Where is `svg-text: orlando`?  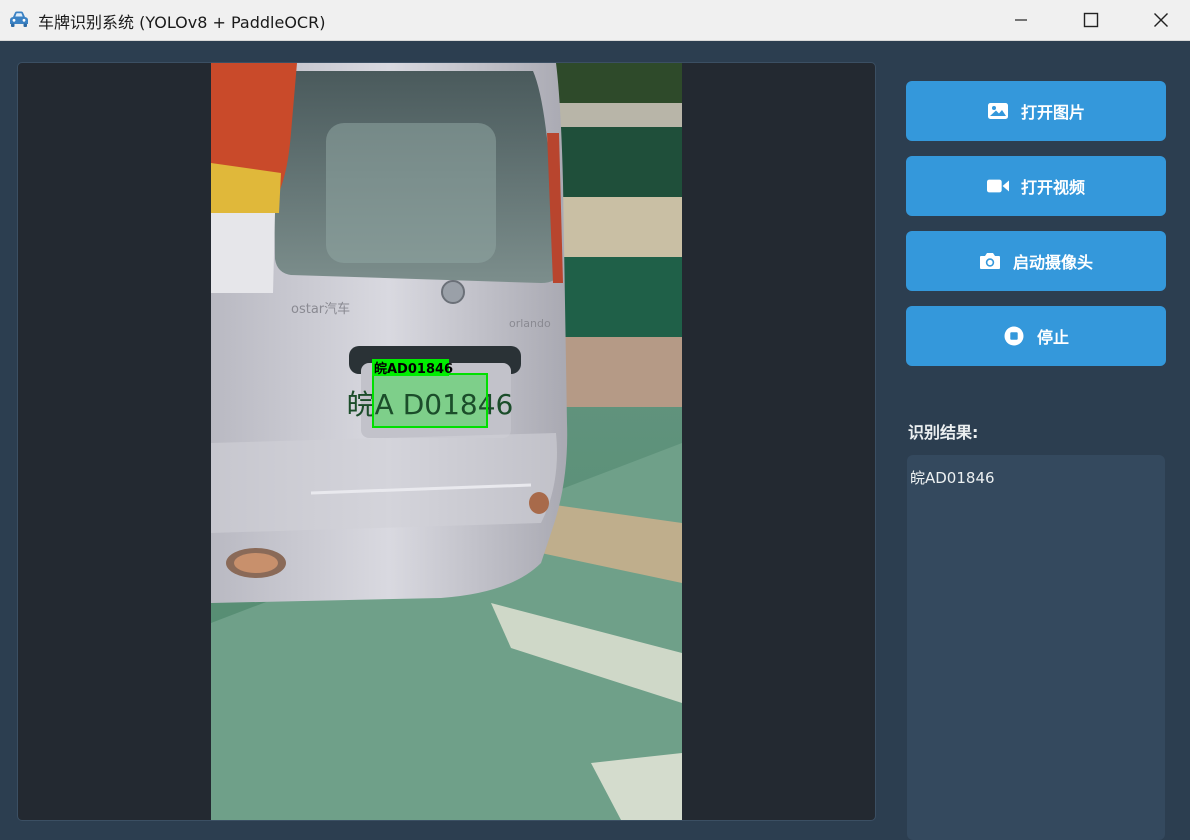 svg-text: orlando is located at coordinates (530, 323).